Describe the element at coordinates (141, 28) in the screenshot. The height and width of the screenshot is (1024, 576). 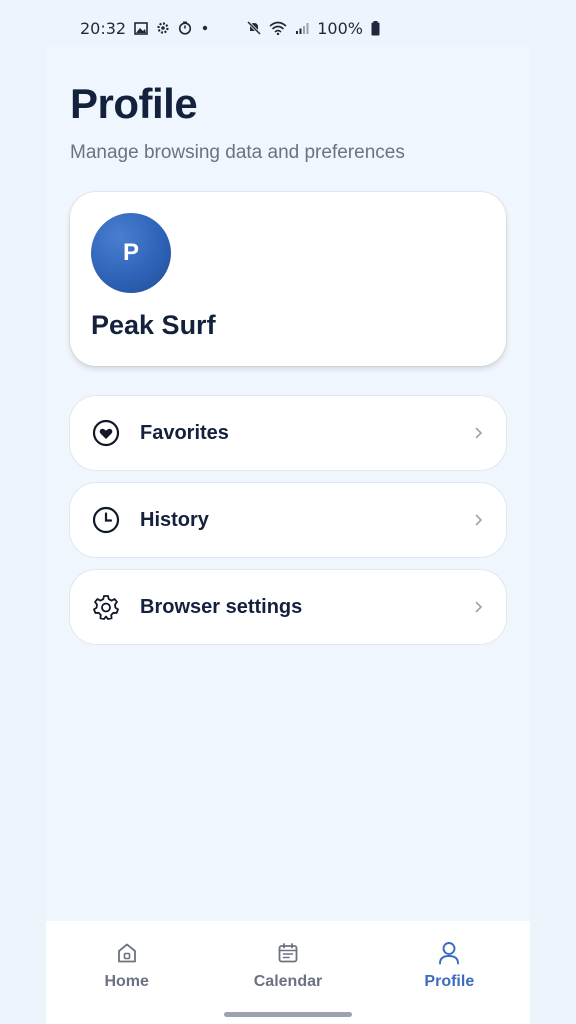
I see `gallery-icon` at that location.